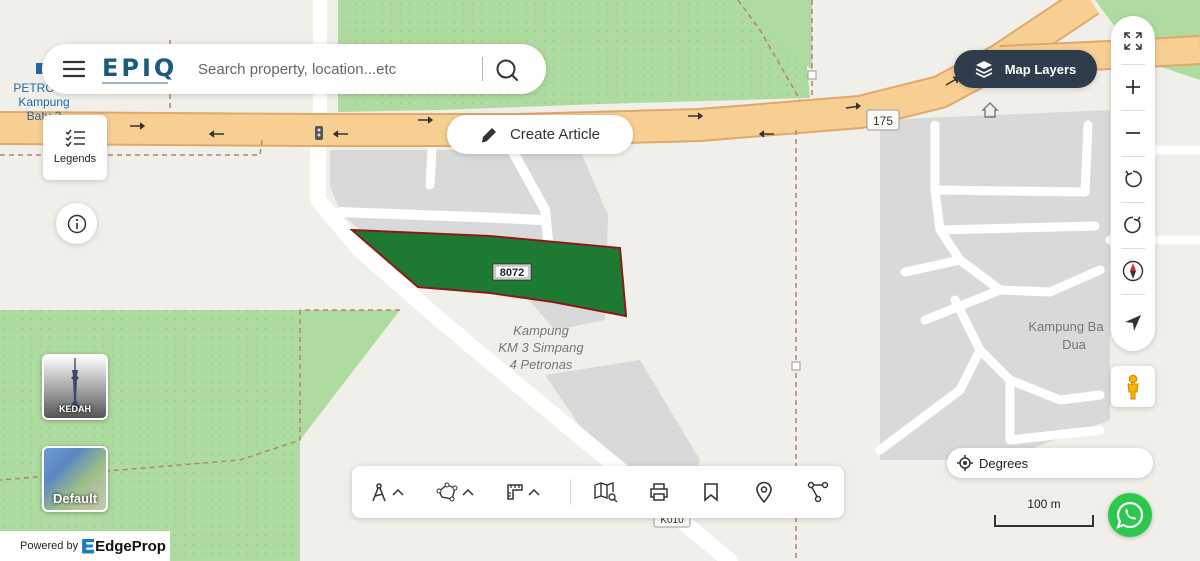 The width and height of the screenshot is (1200, 561). What do you see at coordinates (75, 138) in the screenshot?
I see `list-icon` at bounding box center [75, 138].